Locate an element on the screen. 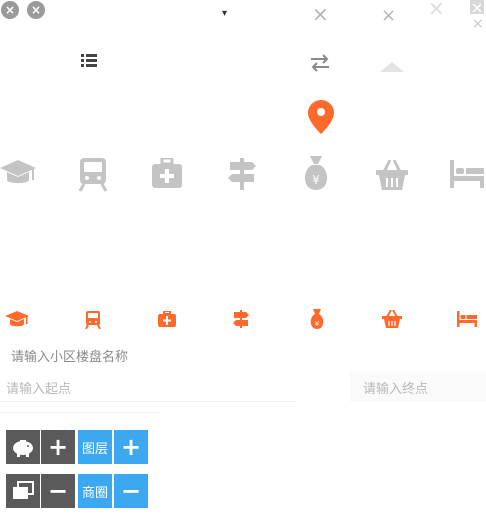 The image size is (486, 520). close-button-2: × is located at coordinates (36, 10).